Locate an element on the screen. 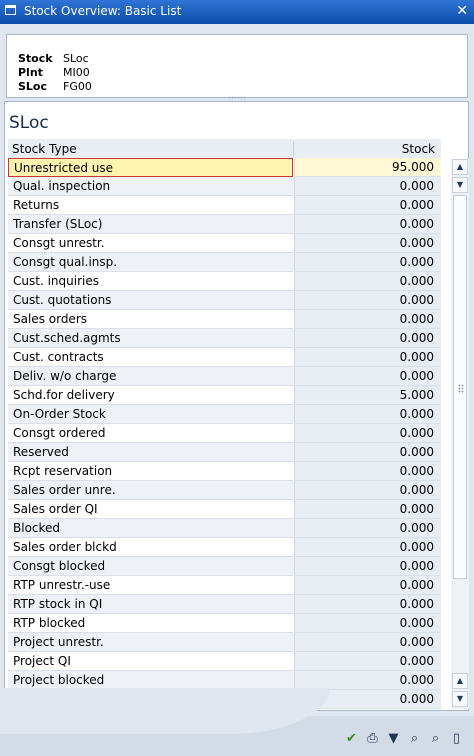  table-row: On-Order Stock 0.000 is located at coordinates (224, 414).